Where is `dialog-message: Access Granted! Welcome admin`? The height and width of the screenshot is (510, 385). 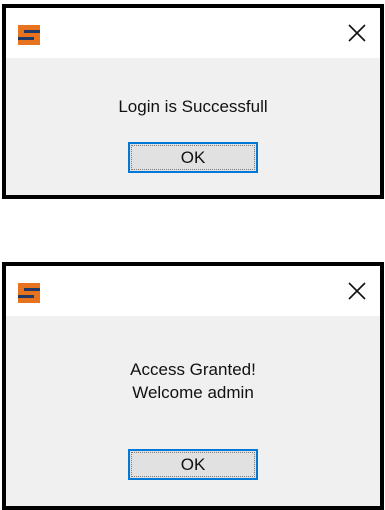
dialog-message: Access Granted! Welcome admin is located at coordinates (193, 381).